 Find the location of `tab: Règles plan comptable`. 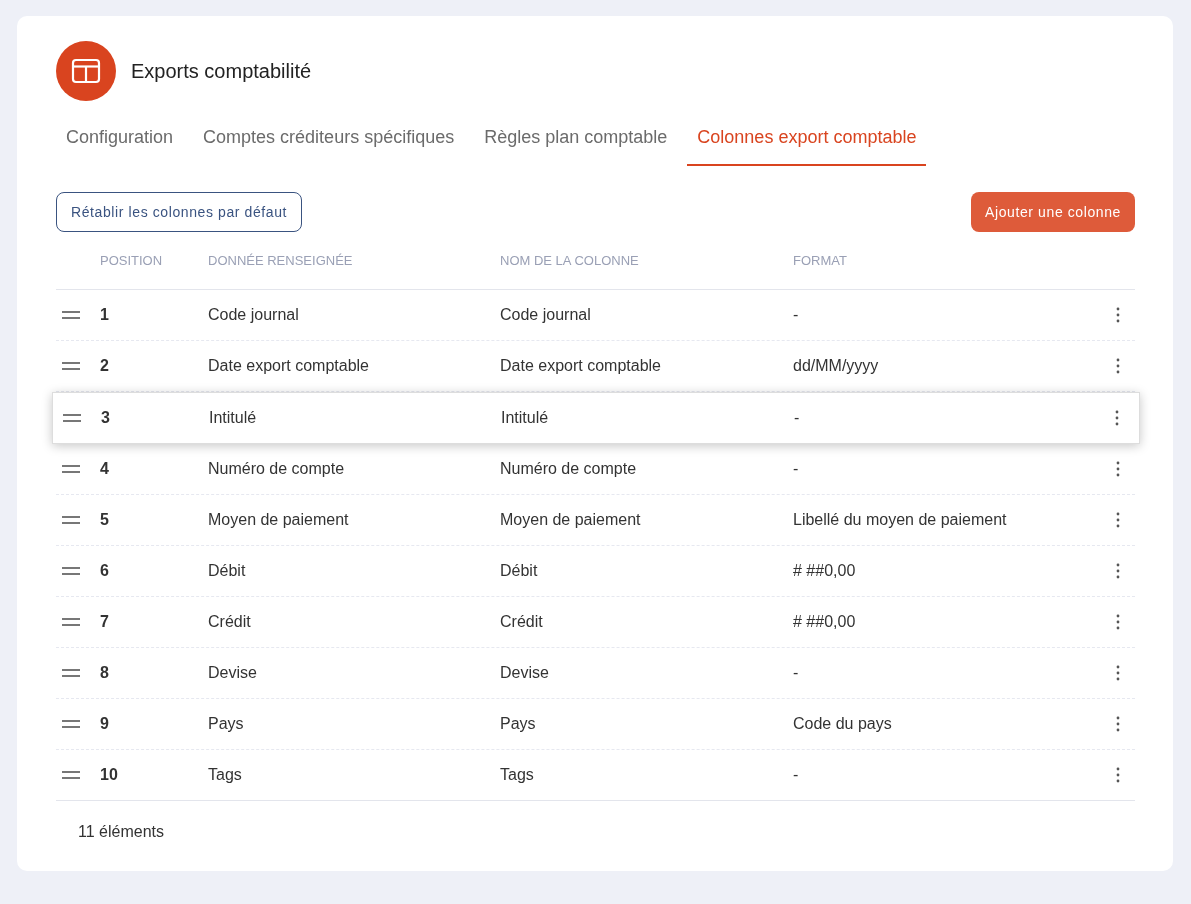

tab: Règles plan comptable is located at coordinates (576, 143).